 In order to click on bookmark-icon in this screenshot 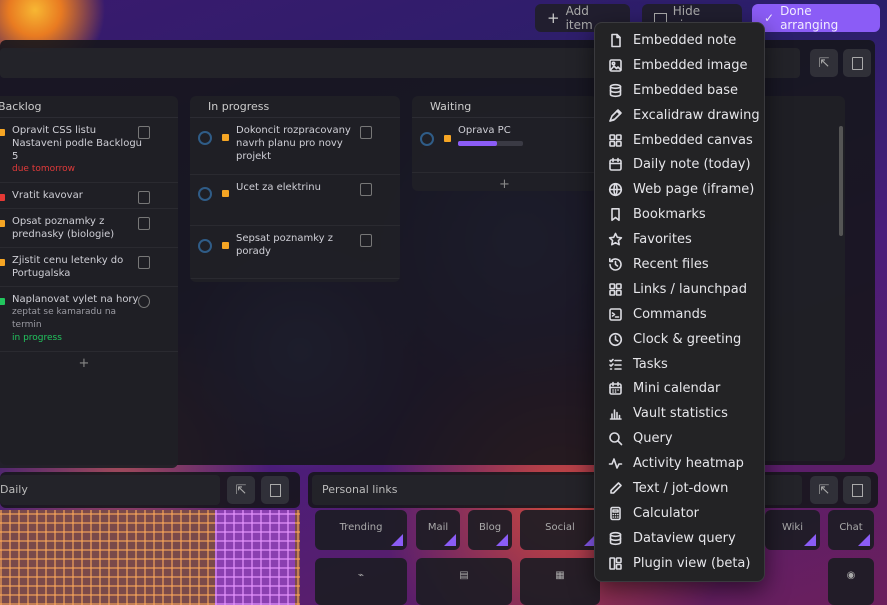, I will do `click(615, 215)`.